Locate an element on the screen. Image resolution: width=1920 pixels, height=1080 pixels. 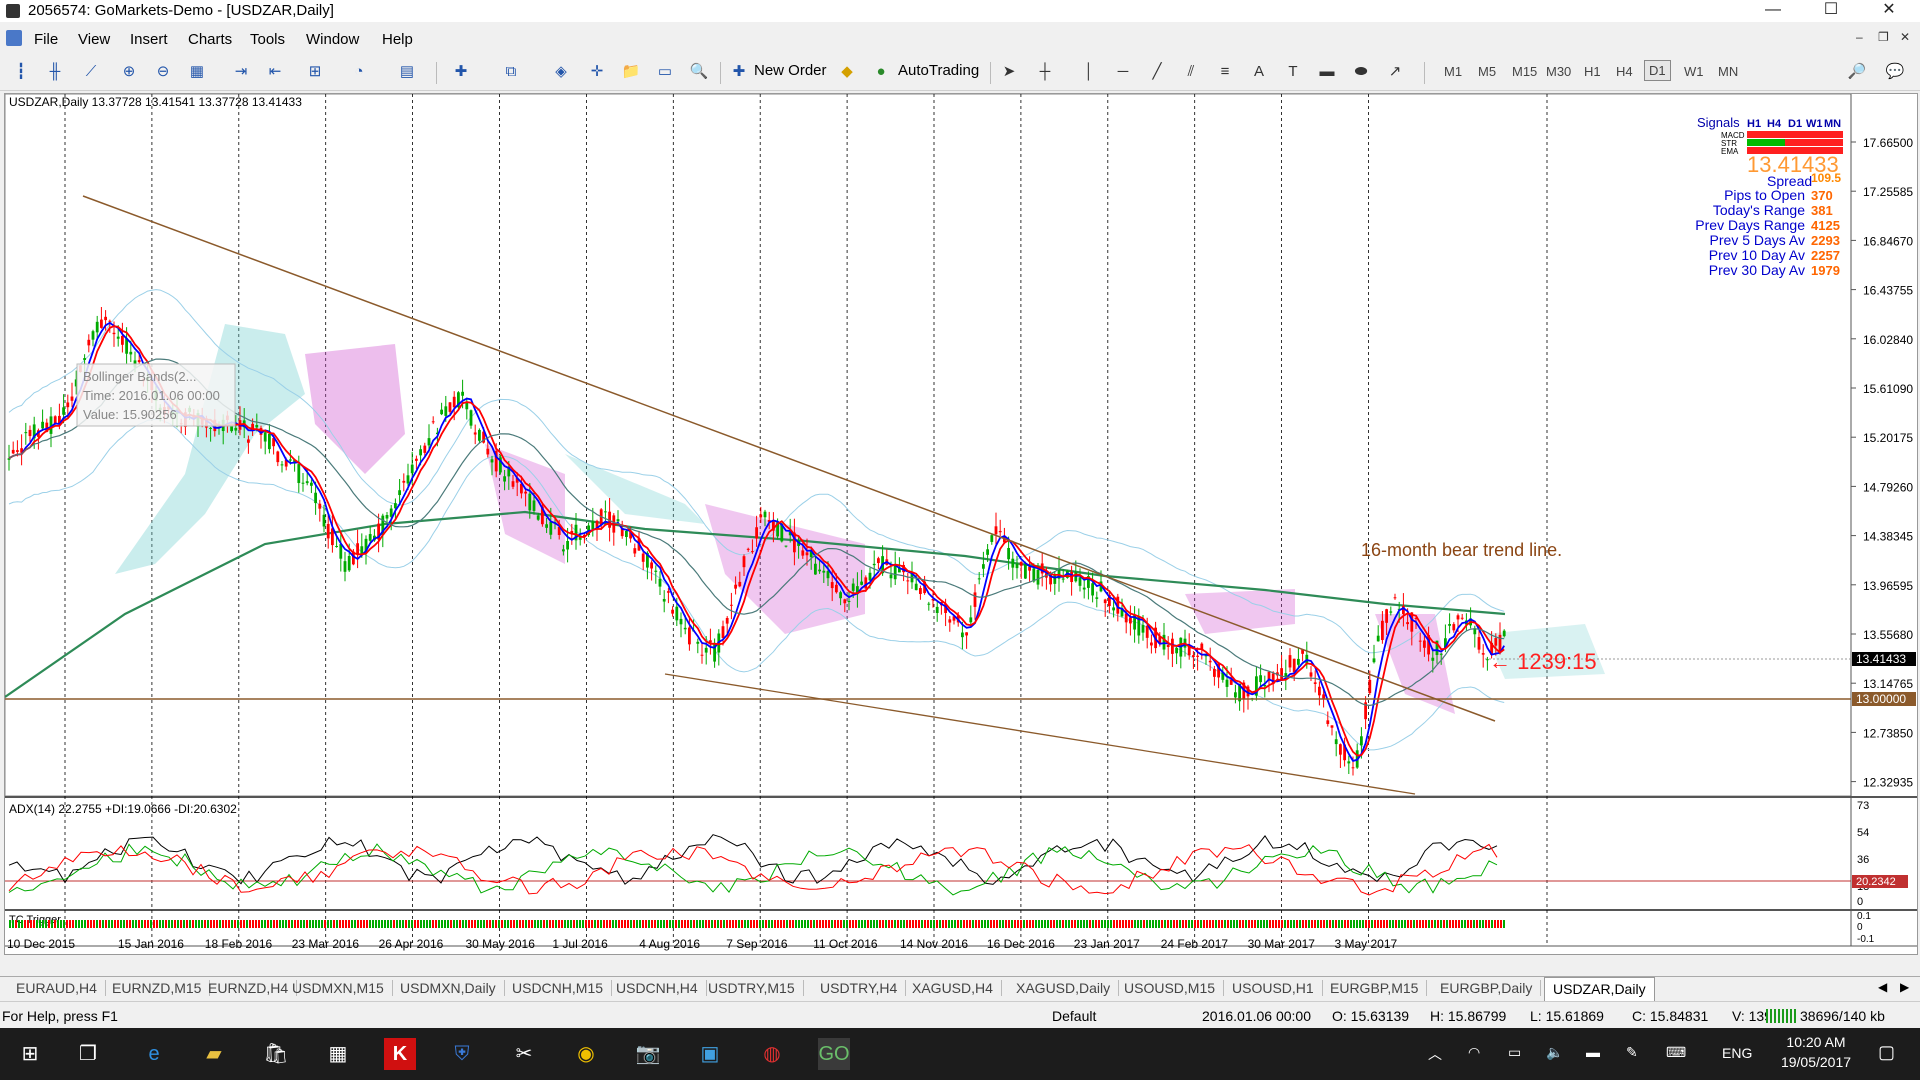
new-chart-icon: ✚ is located at coordinates (461, 72).